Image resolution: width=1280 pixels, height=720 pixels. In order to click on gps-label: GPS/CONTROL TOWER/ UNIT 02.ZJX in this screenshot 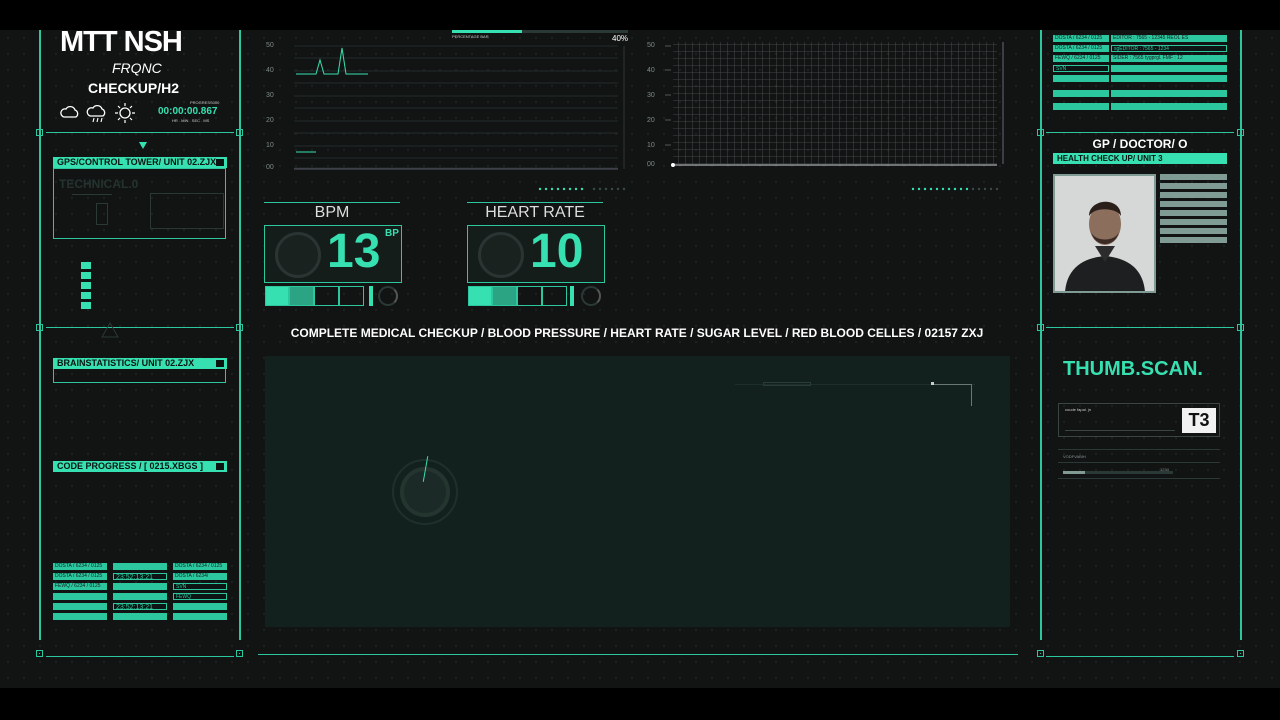, I will do `click(140, 162)`.